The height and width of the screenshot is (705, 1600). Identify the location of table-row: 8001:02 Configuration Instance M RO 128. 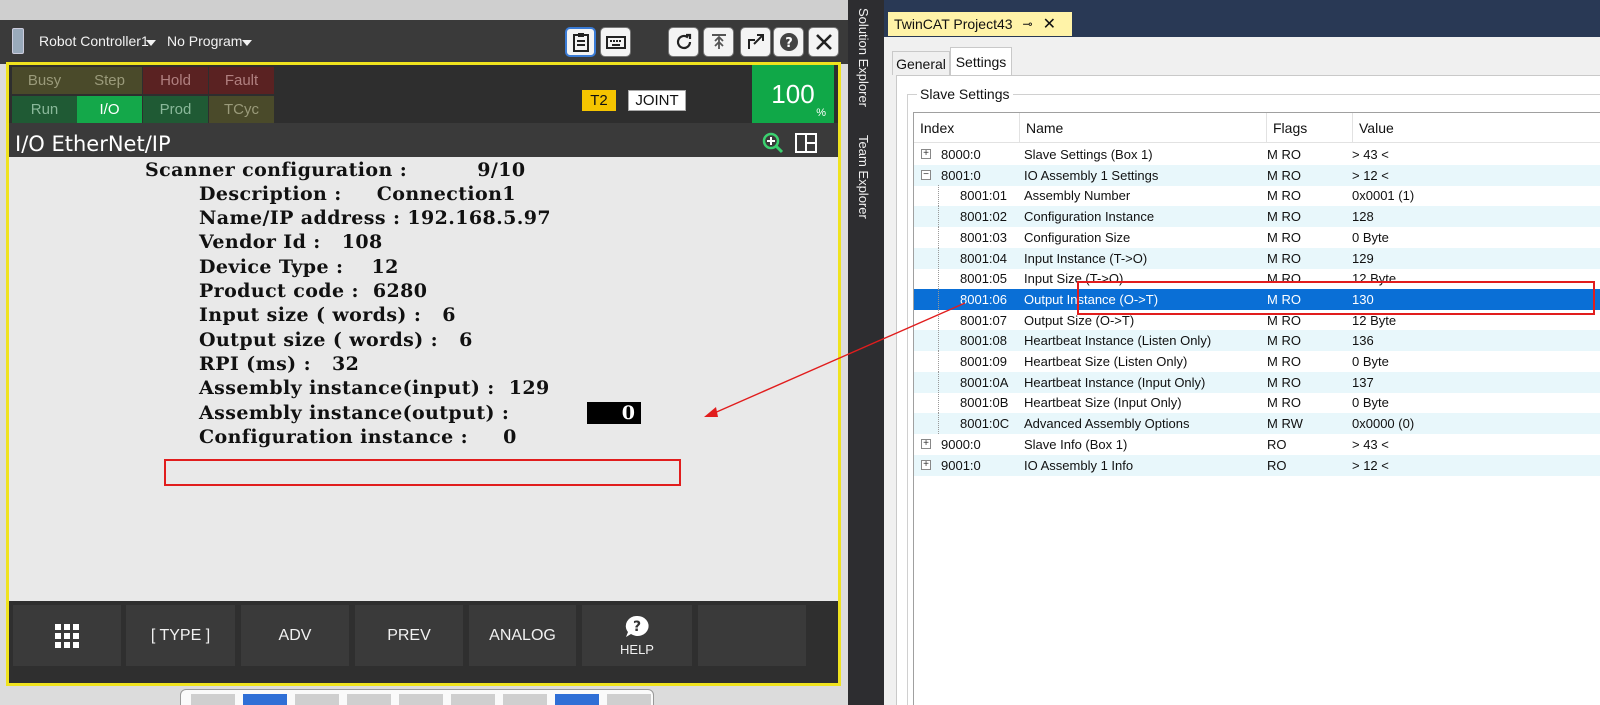
(1257, 217).